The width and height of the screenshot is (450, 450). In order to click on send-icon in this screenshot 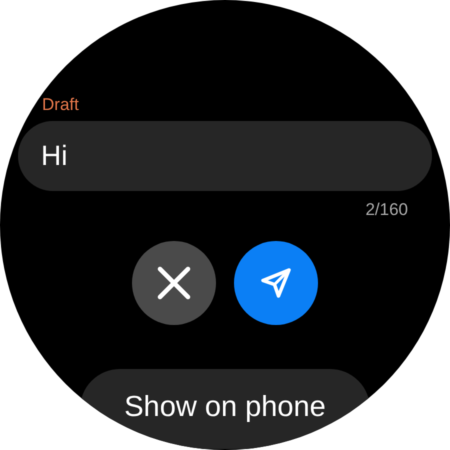, I will do `click(276, 283)`.